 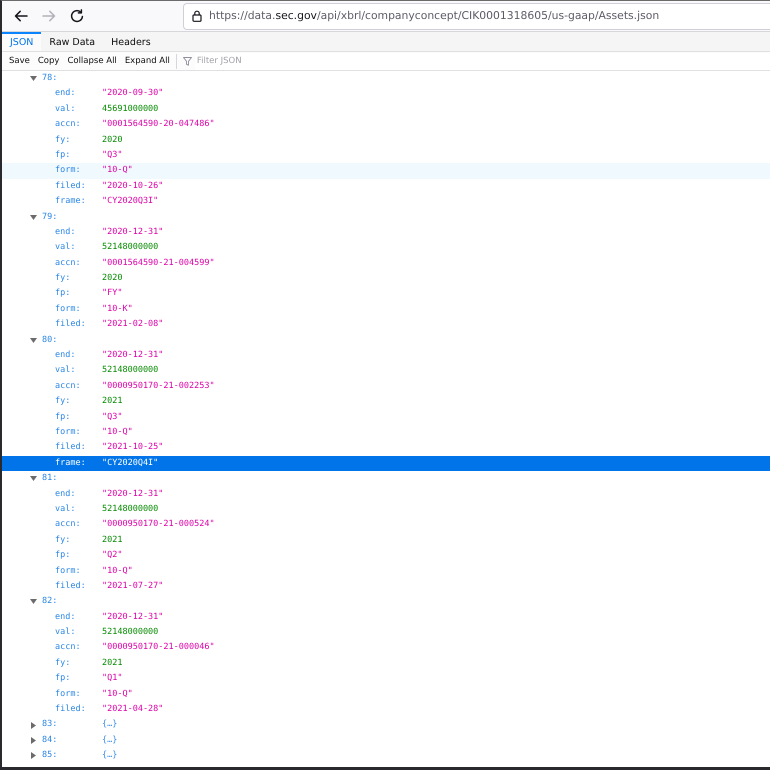 I want to click on tree-row: frame: "CY2020Q3I", so click(x=386, y=202).